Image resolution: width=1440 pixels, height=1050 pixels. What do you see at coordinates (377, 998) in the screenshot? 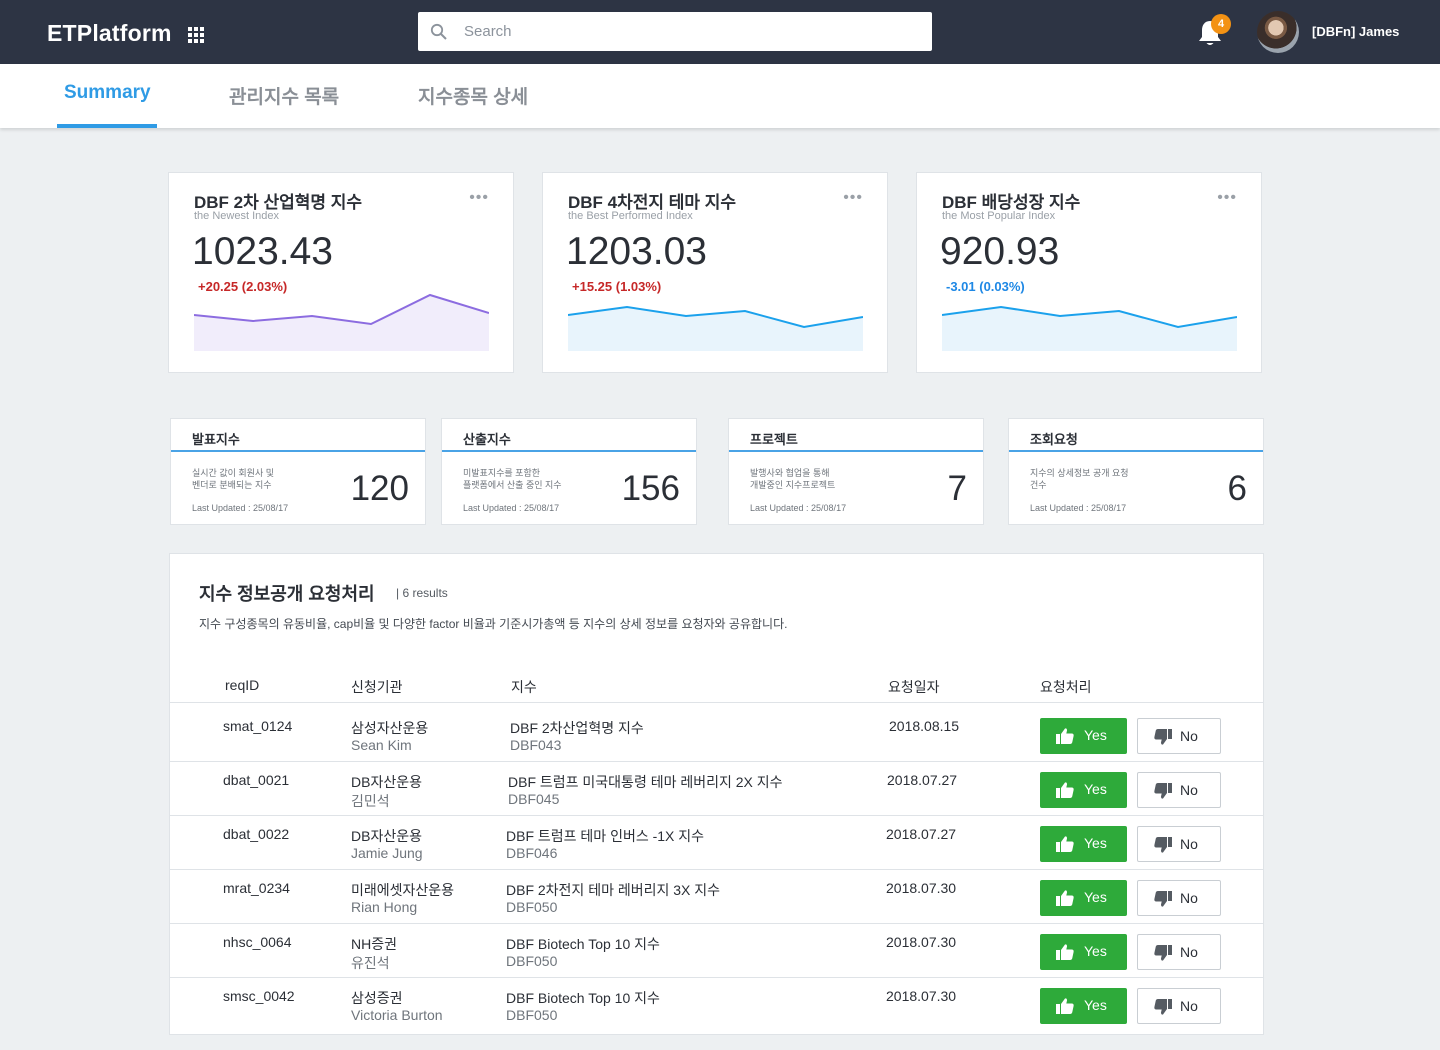
I see `request-org: 삼성증권` at bounding box center [377, 998].